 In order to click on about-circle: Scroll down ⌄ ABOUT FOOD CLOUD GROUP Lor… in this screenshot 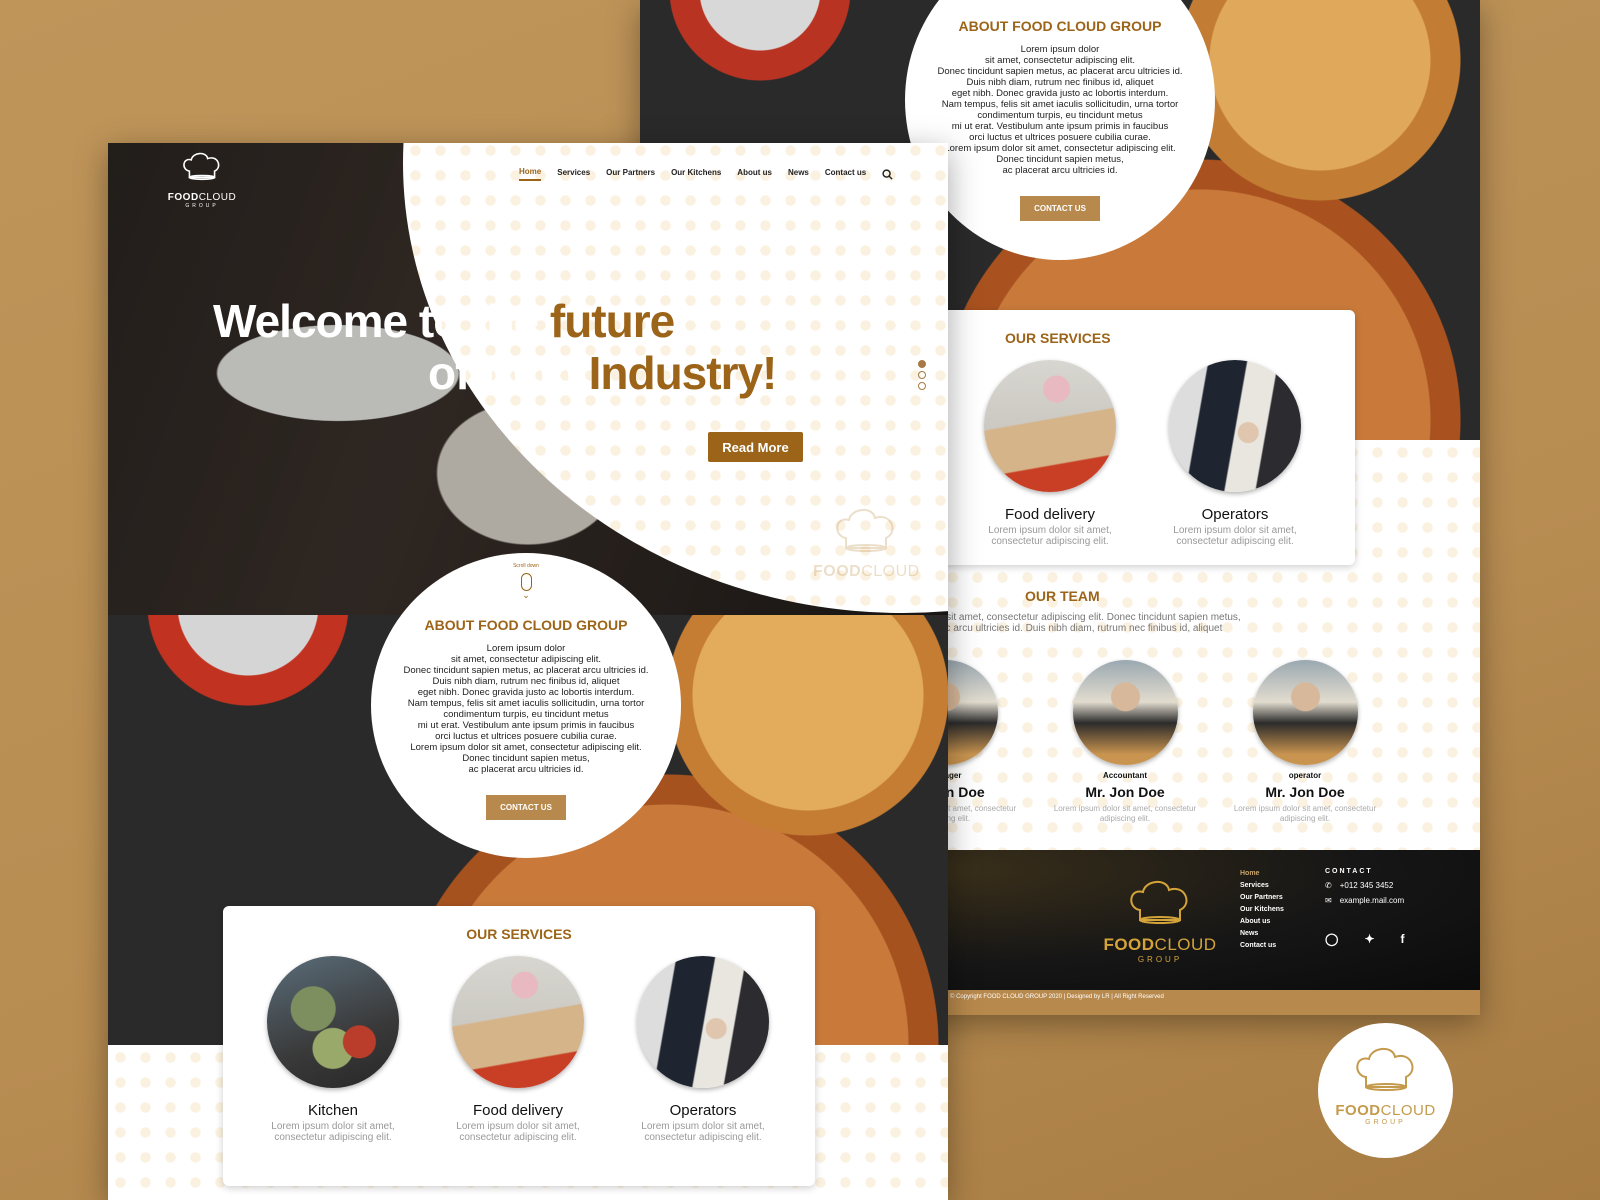, I will do `click(526, 705)`.